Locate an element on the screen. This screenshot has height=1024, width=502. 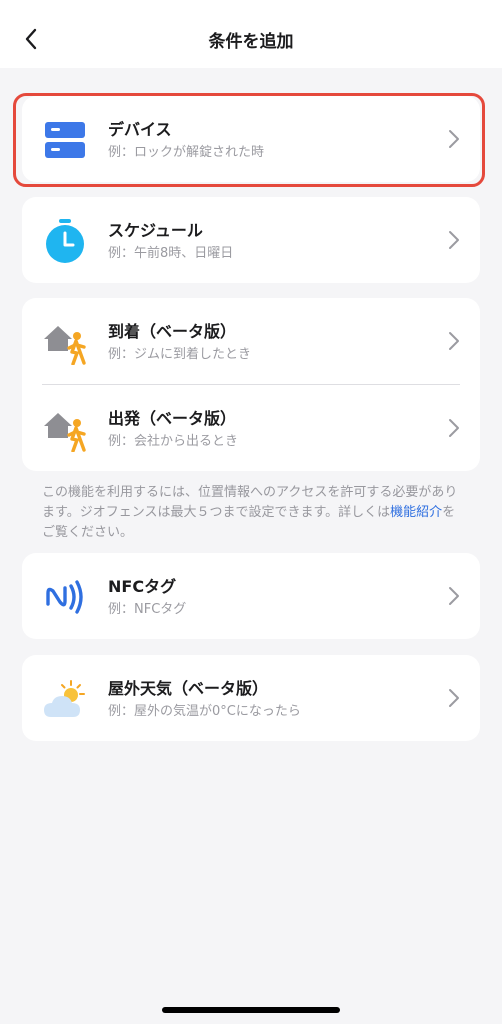
nfc-icon is located at coordinates (65, 597).